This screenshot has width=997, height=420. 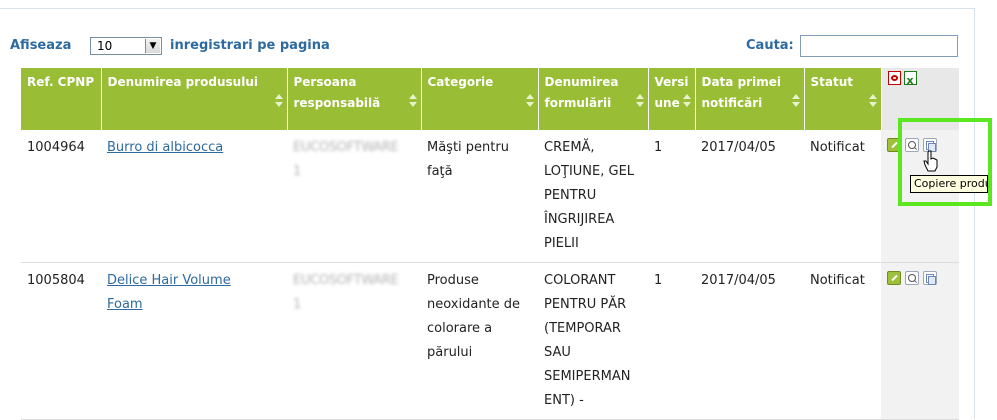 I want to click on column-header-person: Persoana responsabilă, so click(x=354, y=99).